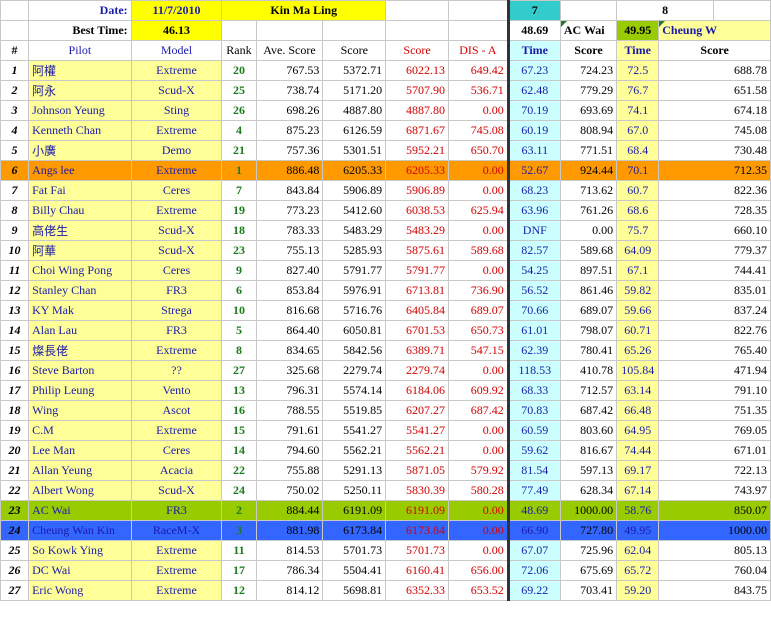 The height and width of the screenshot is (639, 771). I want to click on score-total-cell: 5701.73, so click(417, 550).